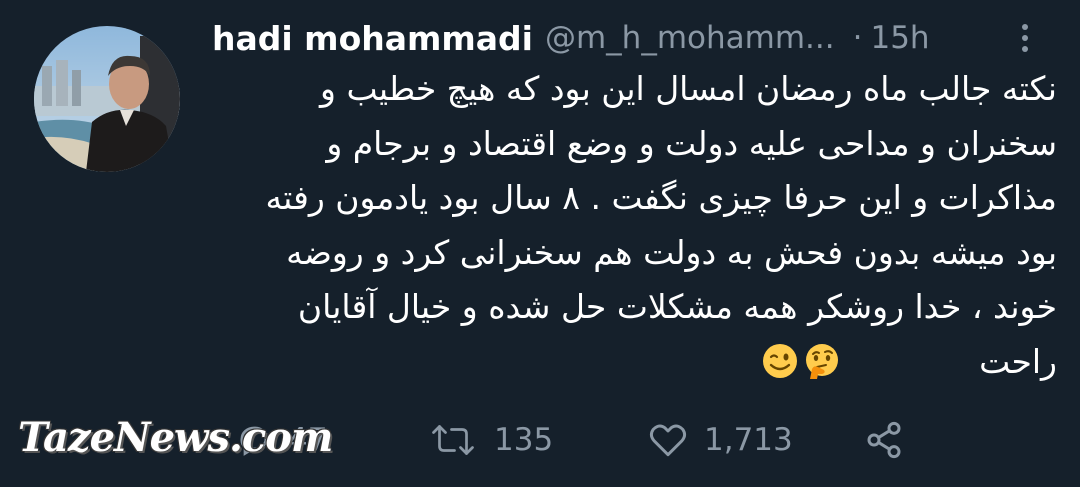 The width and height of the screenshot is (1080, 487). I want to click on share-icon, so click(884, 440).